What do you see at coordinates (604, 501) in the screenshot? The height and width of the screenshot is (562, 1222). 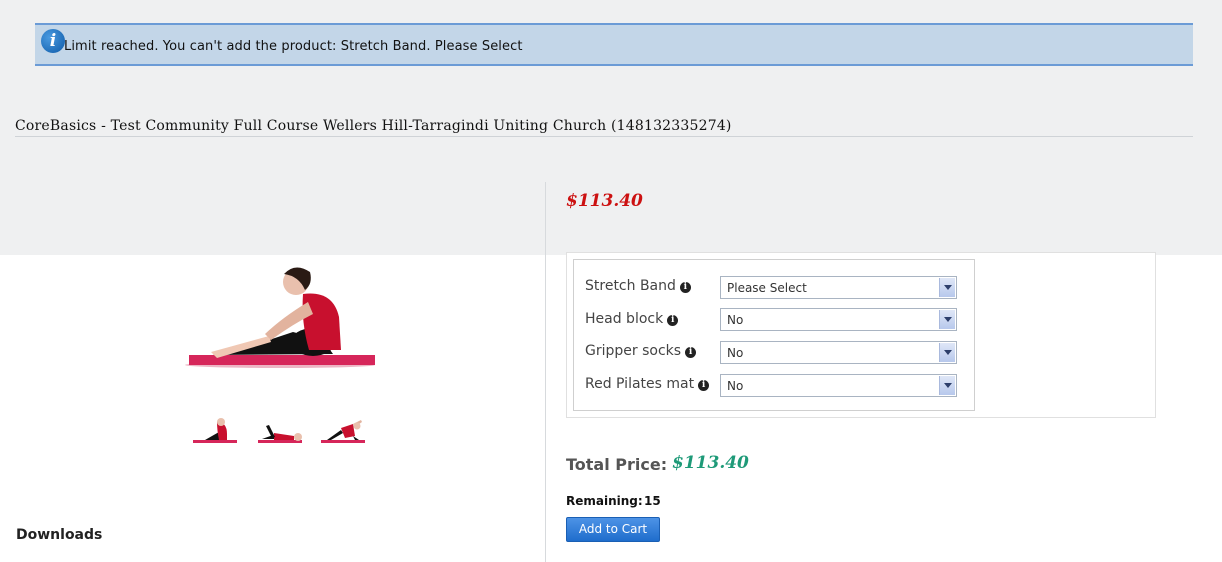 I see `remaining-label: Remaining:` at bounding box center [604, 501].